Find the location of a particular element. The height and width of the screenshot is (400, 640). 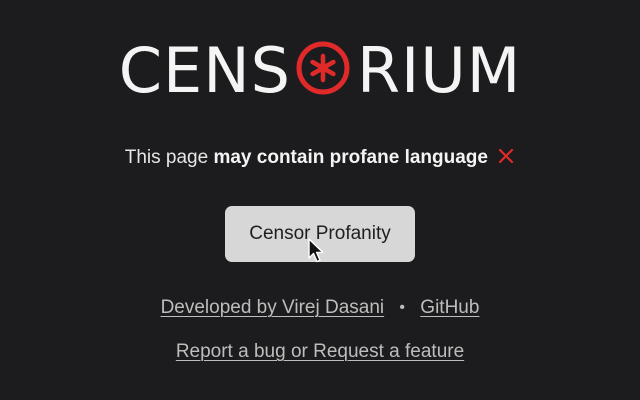

report-bug-link: Report a bug or Request a feature is located at coordinates (320, 351).